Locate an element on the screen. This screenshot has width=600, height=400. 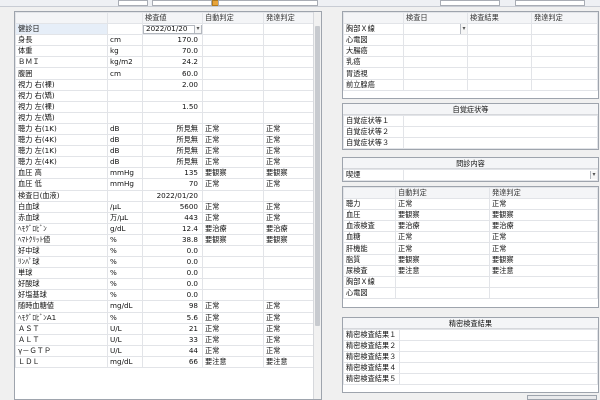
exam-date-select: 2022/01/20 ▾ is located at coordinates (172, 29).